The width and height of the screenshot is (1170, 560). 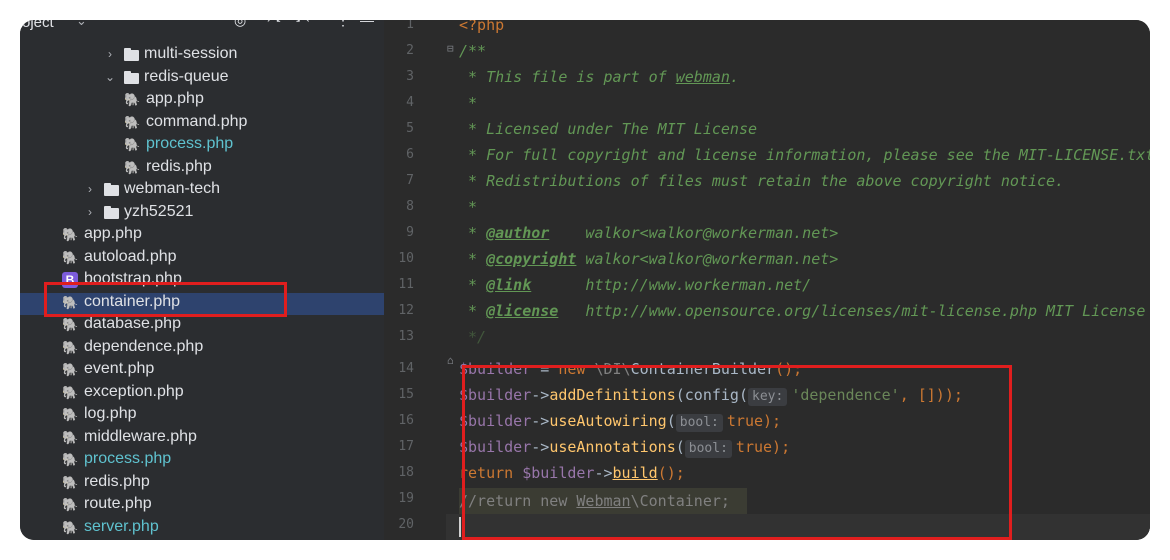 What do you see at coordinates (468, 103) in the screenshot?
I see `code-line-4: *` at bounding box center [468, 103].